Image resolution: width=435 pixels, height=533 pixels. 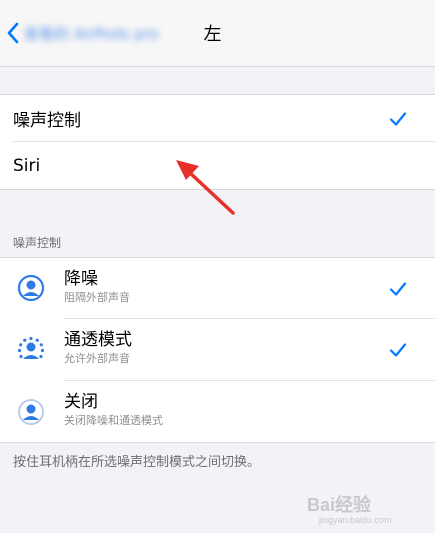 I want to click on watermark-url: jingyan.baidu.com, so click(x=355, y=520).